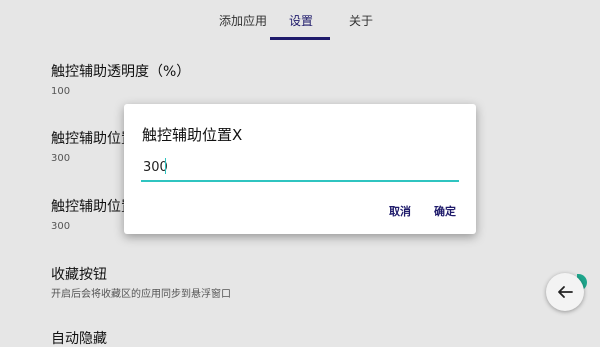  Describe the element at coordinates (61, 91) in the screenshot. I see `setting-value: 100` at that location.